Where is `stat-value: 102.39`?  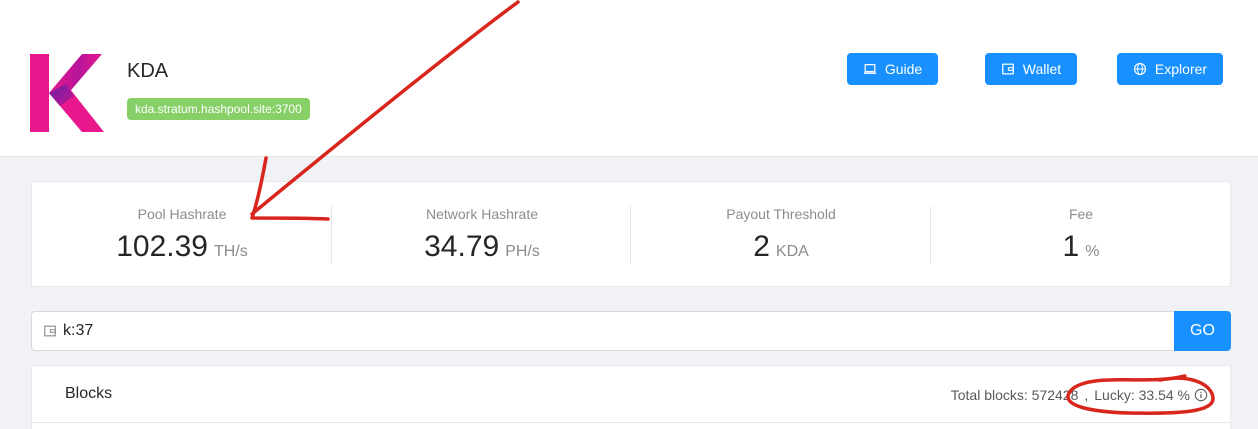 stat-value: 102.39 is located at coordinates (162, 246).